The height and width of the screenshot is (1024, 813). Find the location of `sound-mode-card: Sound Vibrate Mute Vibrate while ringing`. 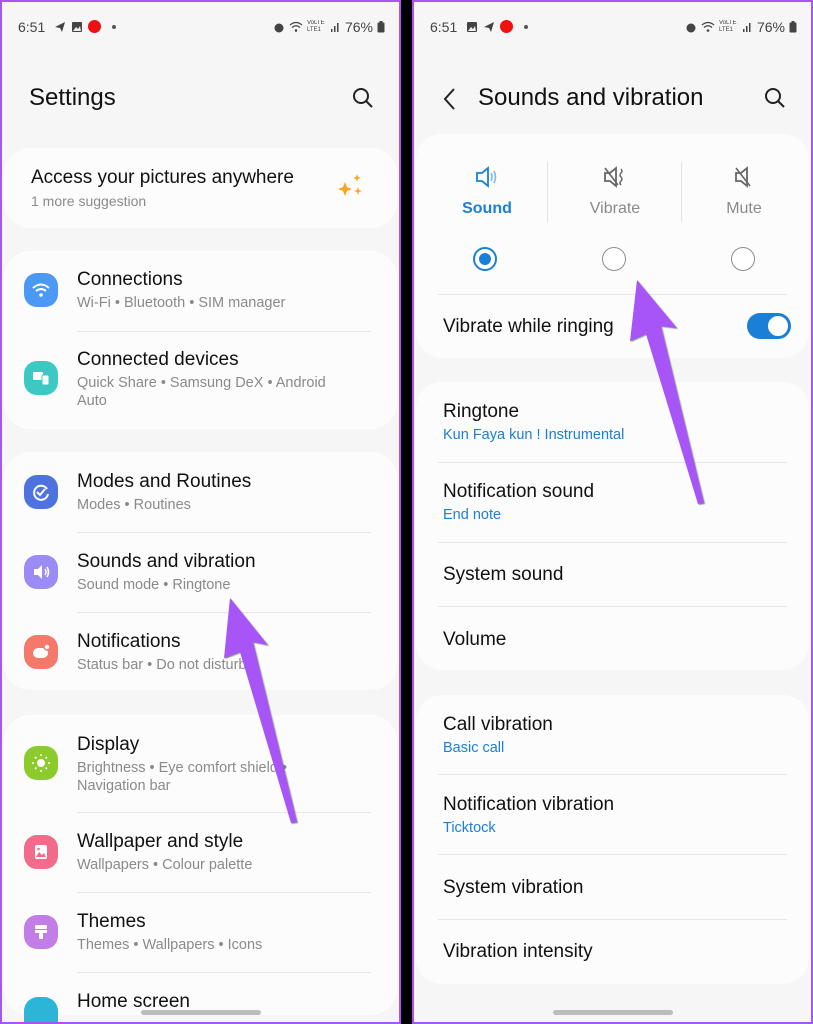

sound-mode-card: Sound Vibrate Mute Vibrate while ringing is located at coordinates (612, 246).